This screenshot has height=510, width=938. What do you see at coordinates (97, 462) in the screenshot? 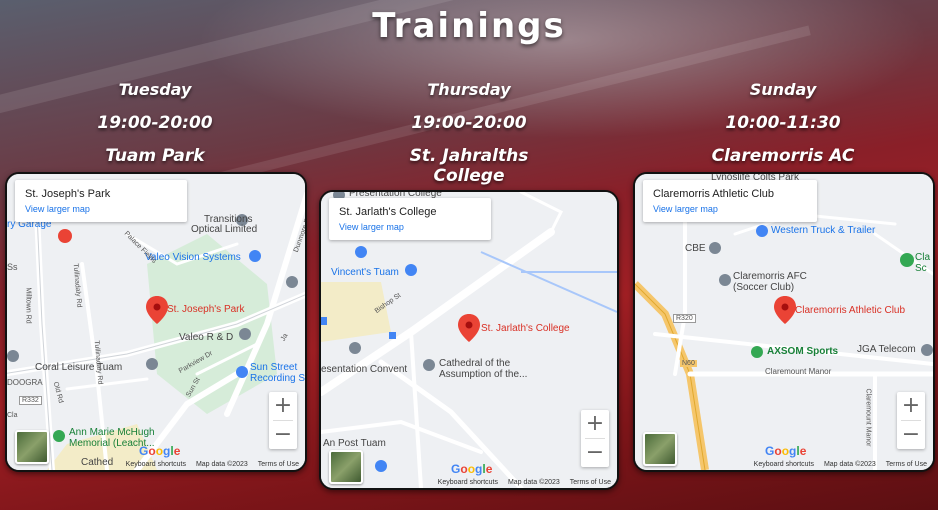
I see `map-label: Cathed` at bounding box center [97, 462].